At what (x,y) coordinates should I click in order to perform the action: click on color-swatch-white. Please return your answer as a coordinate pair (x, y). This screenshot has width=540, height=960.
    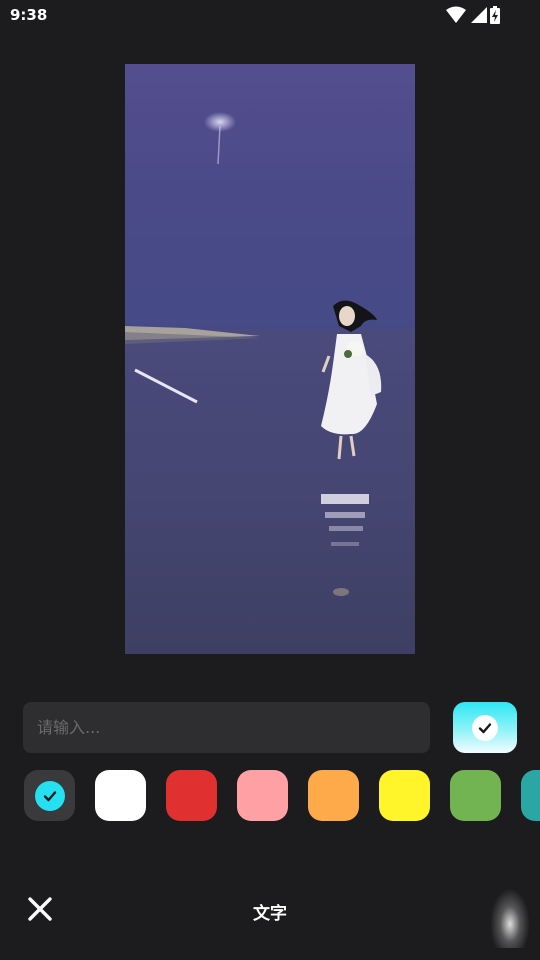
    Looking at the image, I should click on (120, 795).